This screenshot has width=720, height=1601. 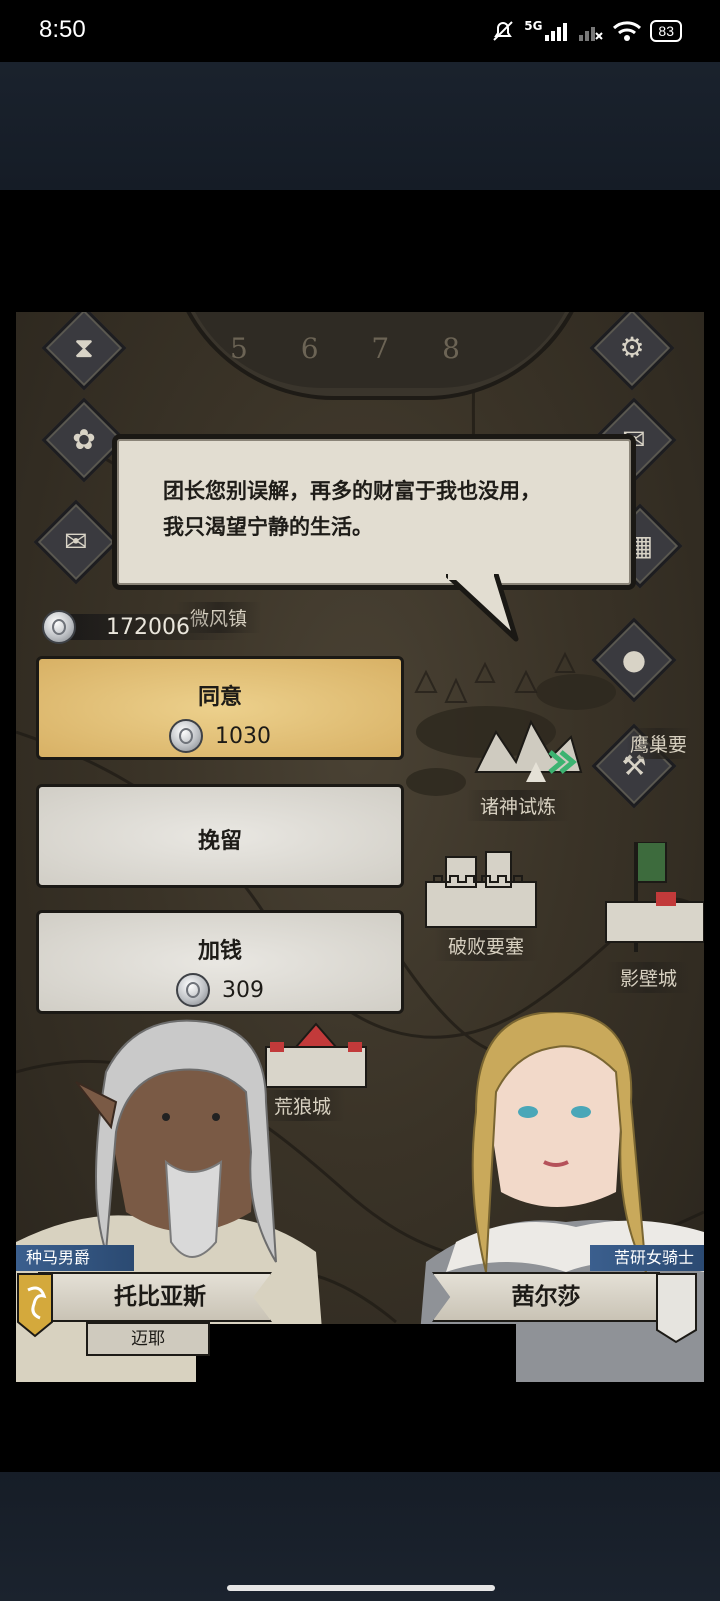 What do you see at coordinates (220, 990) in the screenshot?
I see `option-raise-pay-cost: 309` at bounding box center [220, 990].